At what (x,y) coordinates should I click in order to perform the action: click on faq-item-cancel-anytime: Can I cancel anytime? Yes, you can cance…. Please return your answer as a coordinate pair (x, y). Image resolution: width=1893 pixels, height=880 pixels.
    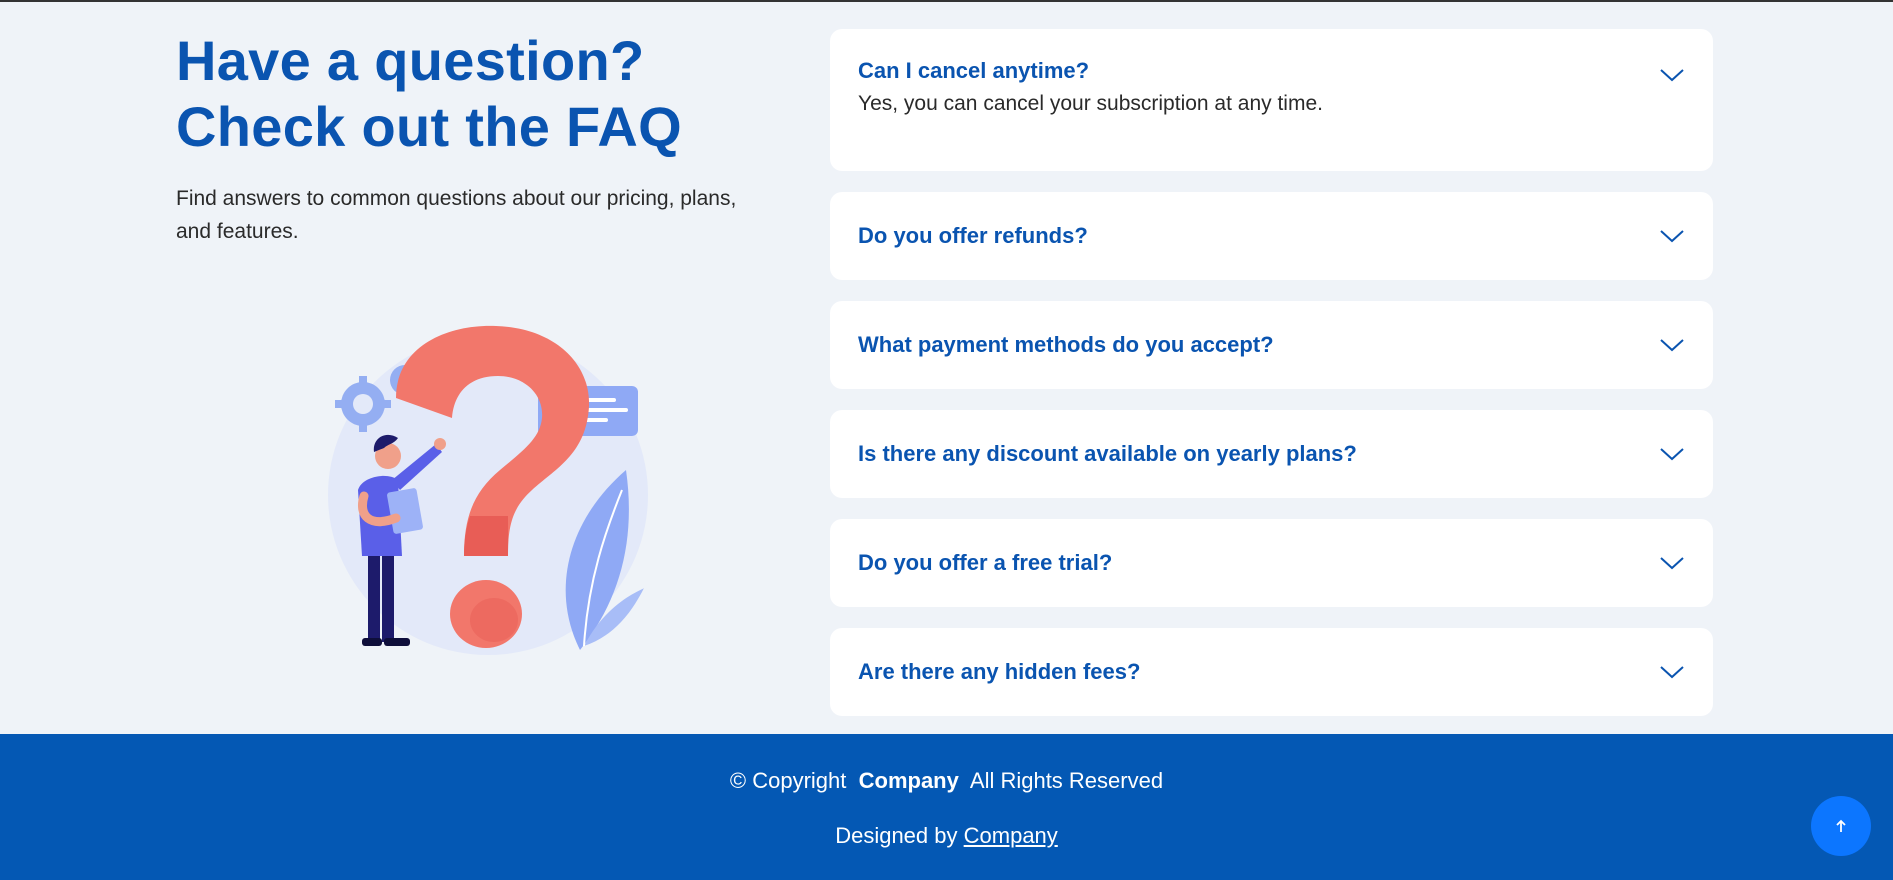
    Looking at the image, I should click on (1271, 100).